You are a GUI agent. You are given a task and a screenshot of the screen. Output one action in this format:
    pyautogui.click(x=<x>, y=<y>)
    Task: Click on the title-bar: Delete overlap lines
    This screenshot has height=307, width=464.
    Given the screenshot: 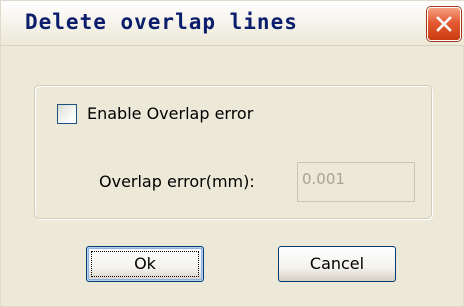 What is the action you would take?
    pyautogui.click(x=232, y=23)
    